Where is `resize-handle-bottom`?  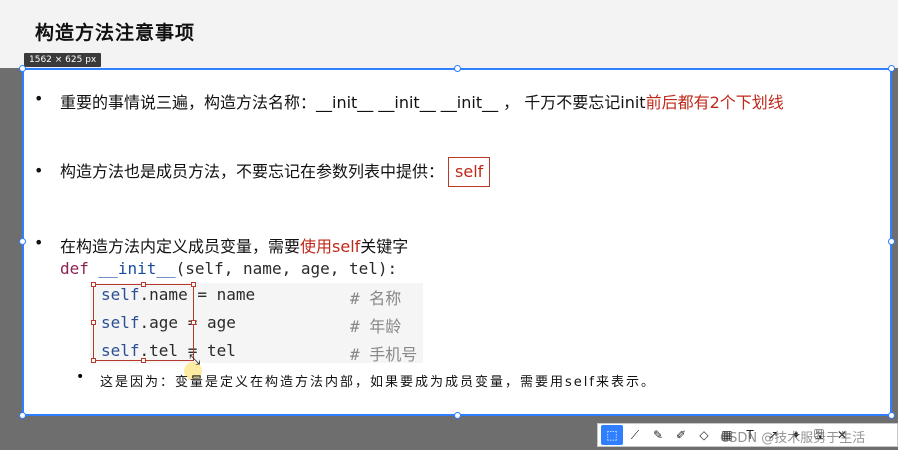
resize-handle-bottom is located at coordinates (457, 415).